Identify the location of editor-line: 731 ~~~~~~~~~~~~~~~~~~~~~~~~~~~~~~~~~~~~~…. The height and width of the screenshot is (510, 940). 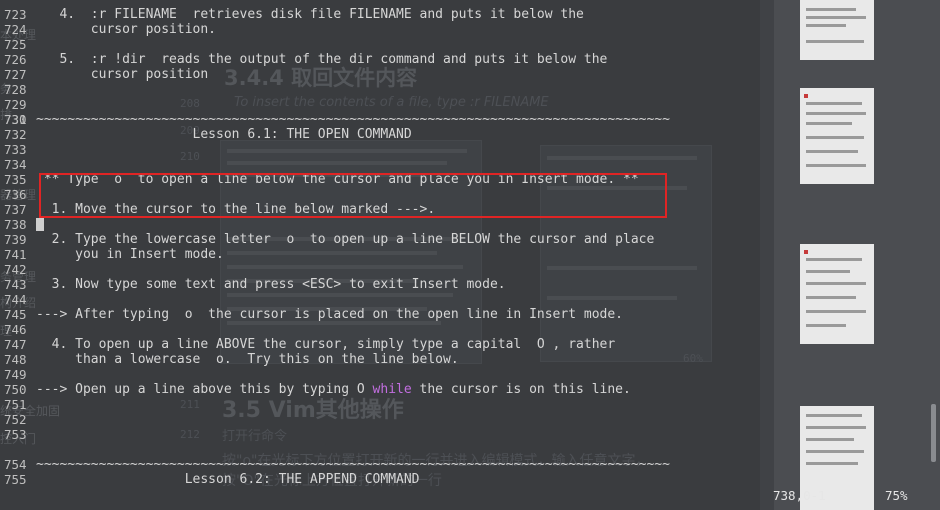
(380, 119).